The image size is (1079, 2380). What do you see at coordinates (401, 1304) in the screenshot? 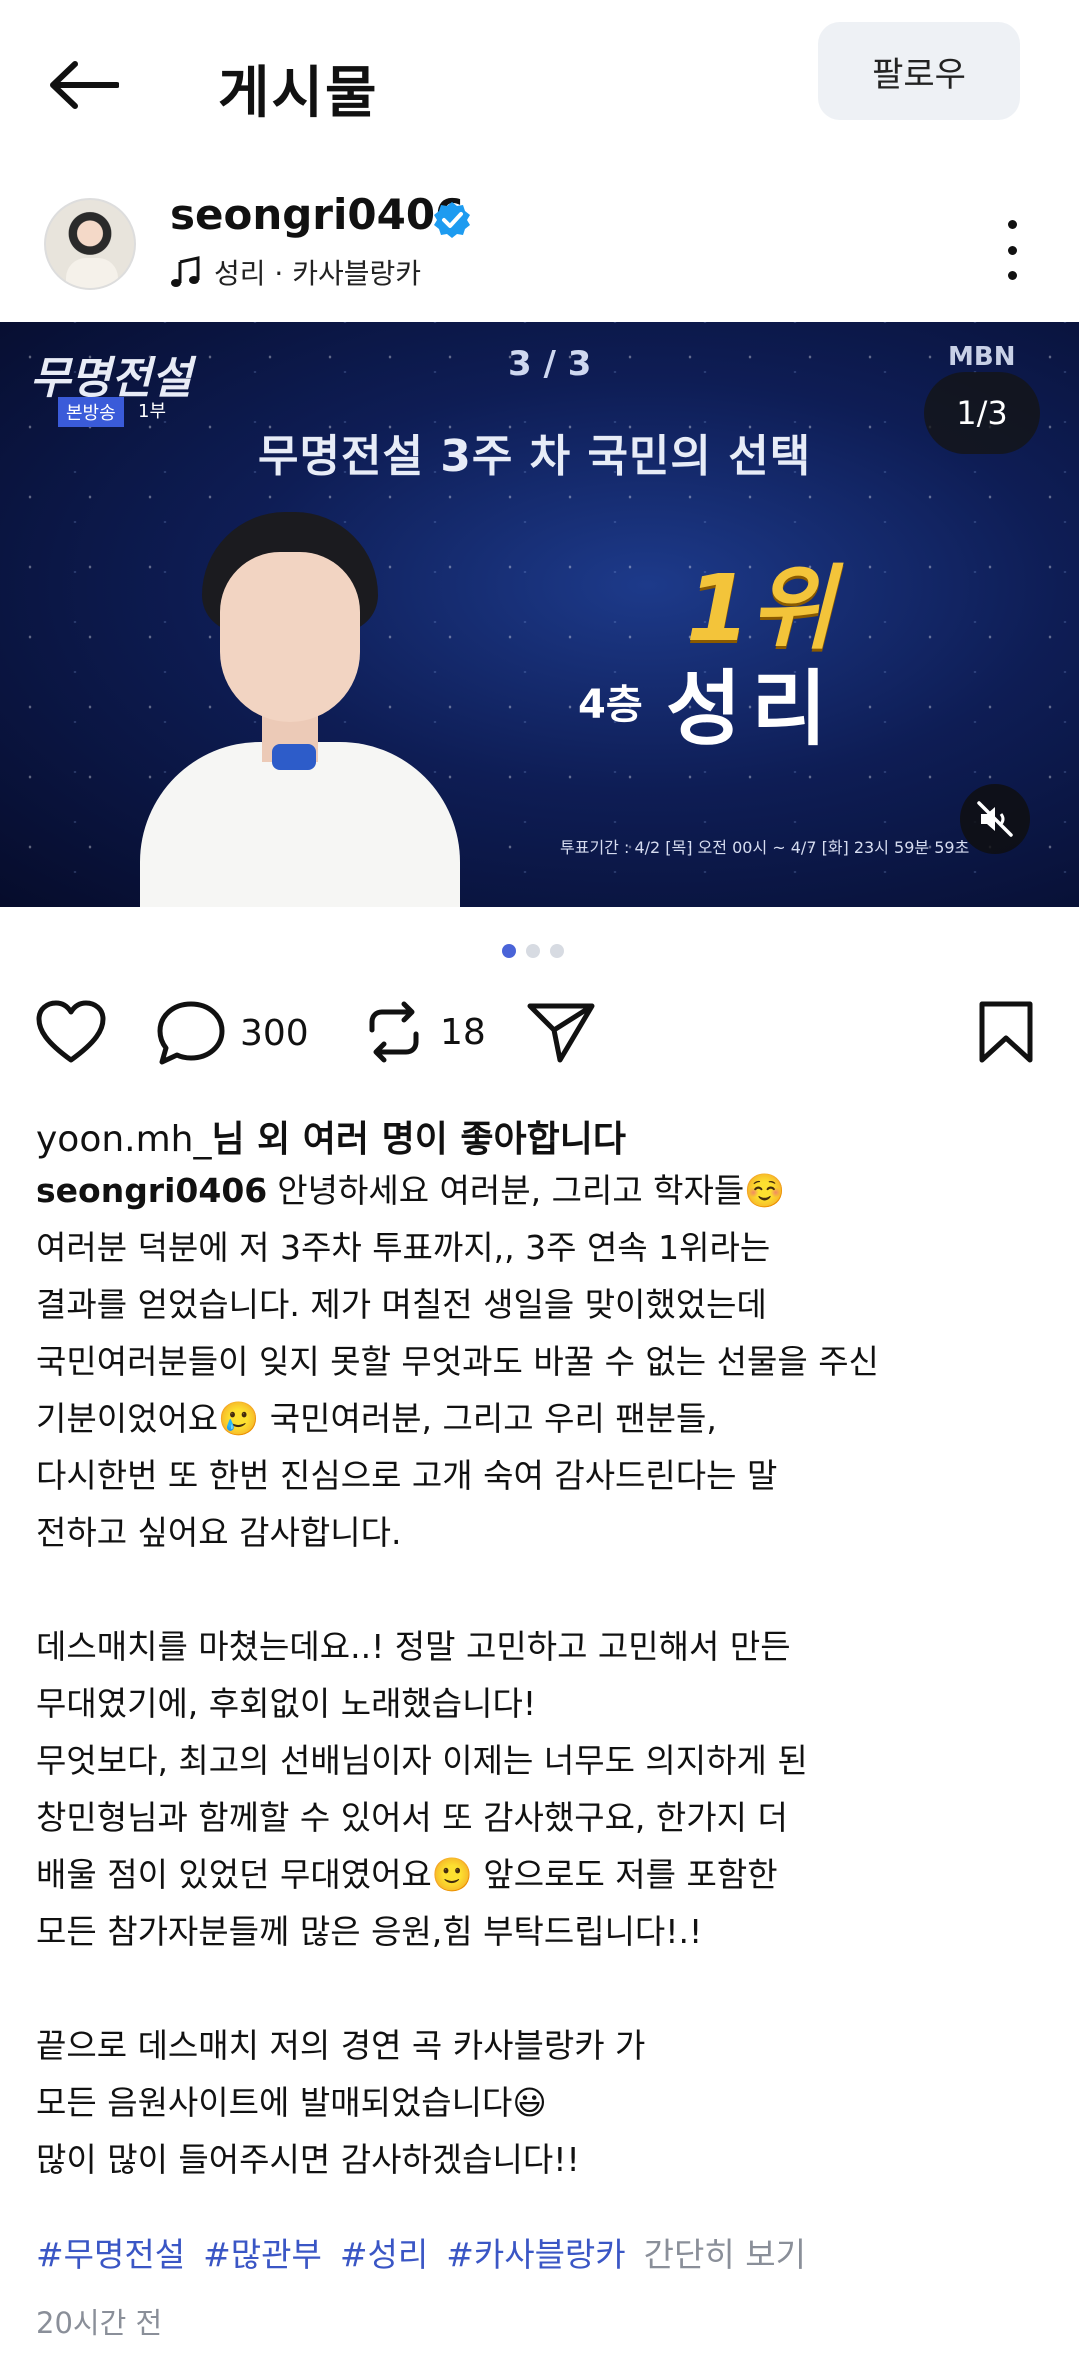
I see `caption-line: 결과를 얻었습니다. 제가 며칠전 생일을 맞이했었는데` at bounding box center [401, 1304].